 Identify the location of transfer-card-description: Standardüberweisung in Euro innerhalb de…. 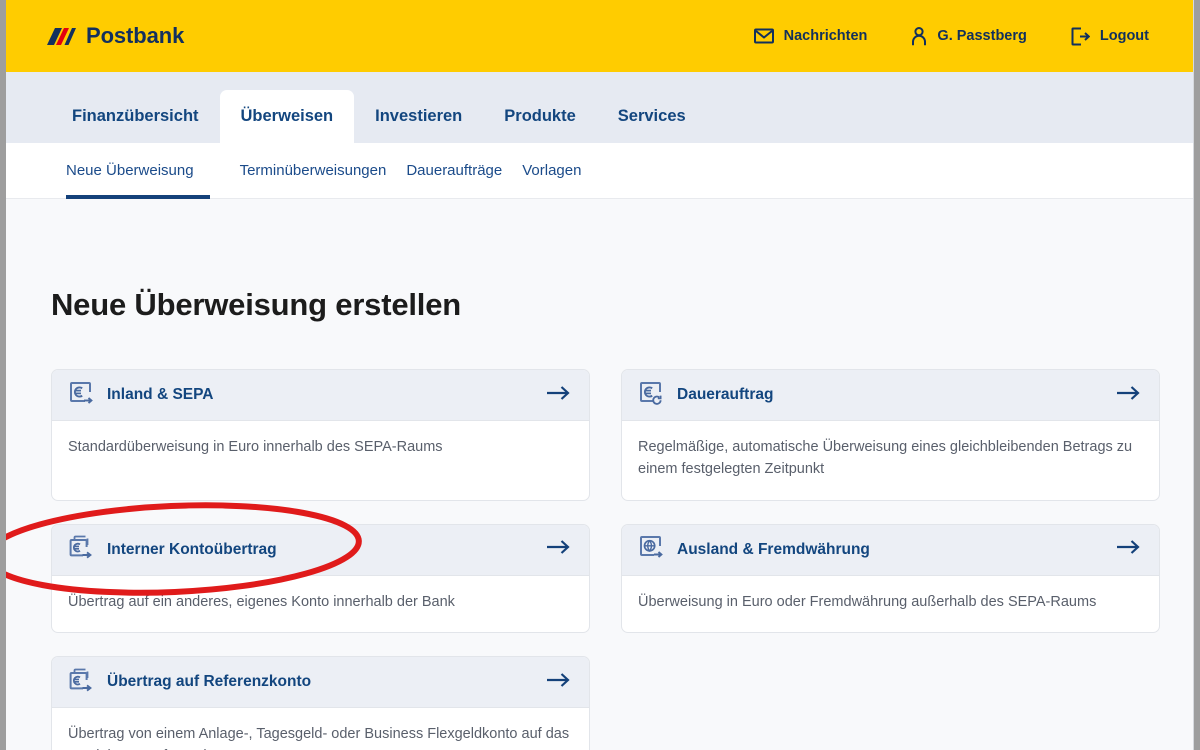
(255, 447).